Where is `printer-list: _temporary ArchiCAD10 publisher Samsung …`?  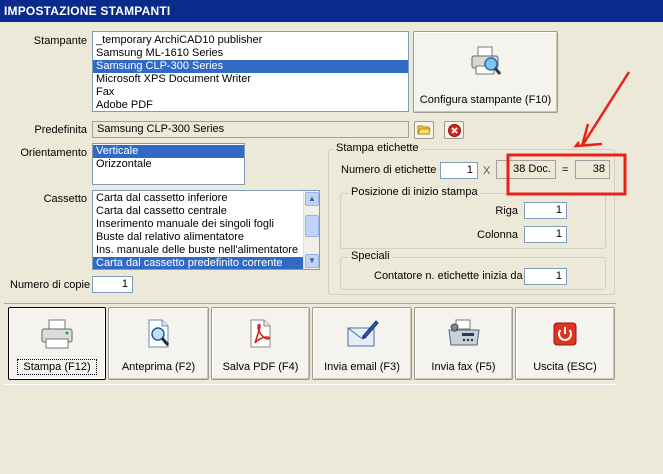 printer-list: _temporary ArchiCAD10 publisher Samsung … is located at coordinates (250, 71).